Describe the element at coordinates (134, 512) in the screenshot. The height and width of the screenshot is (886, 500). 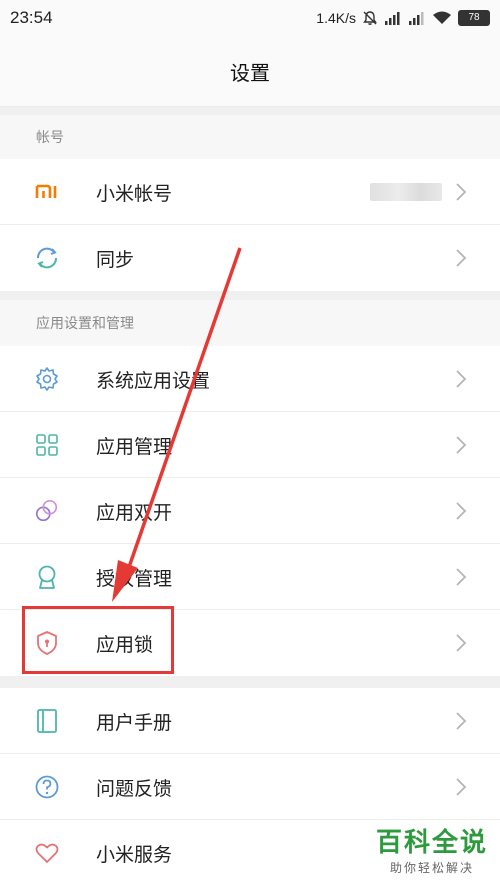
I see `settings-item-label: 应用双开` at that location.